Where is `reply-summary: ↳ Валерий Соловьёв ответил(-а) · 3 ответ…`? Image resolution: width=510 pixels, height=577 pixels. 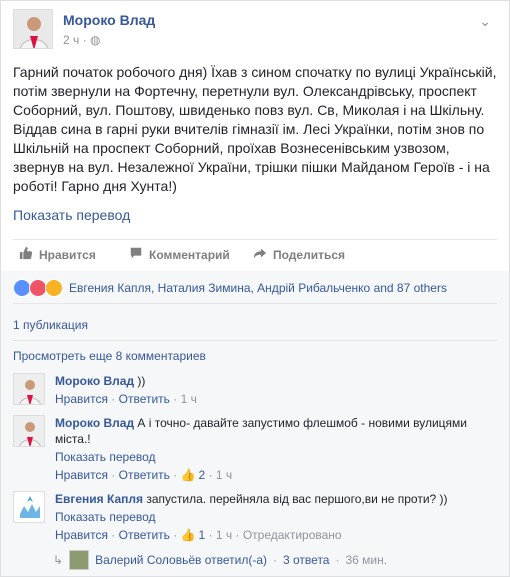
reply-summary: ↳ Валерий Соловьёв ответил(-а) · 3 ответ… is located at coordinates (275, 560).